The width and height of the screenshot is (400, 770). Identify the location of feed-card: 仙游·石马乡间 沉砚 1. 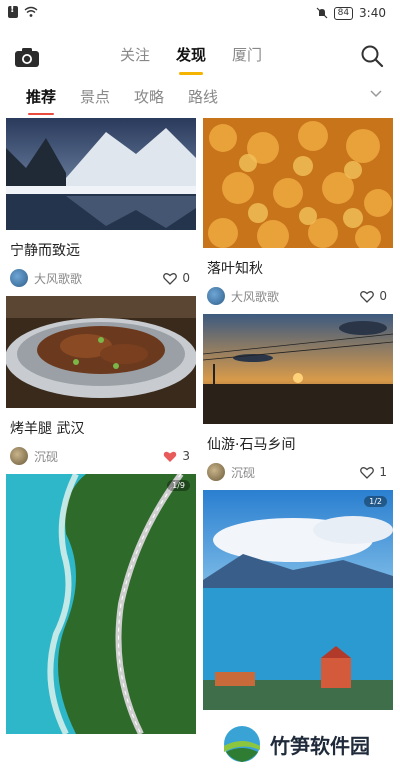
(298, 398).